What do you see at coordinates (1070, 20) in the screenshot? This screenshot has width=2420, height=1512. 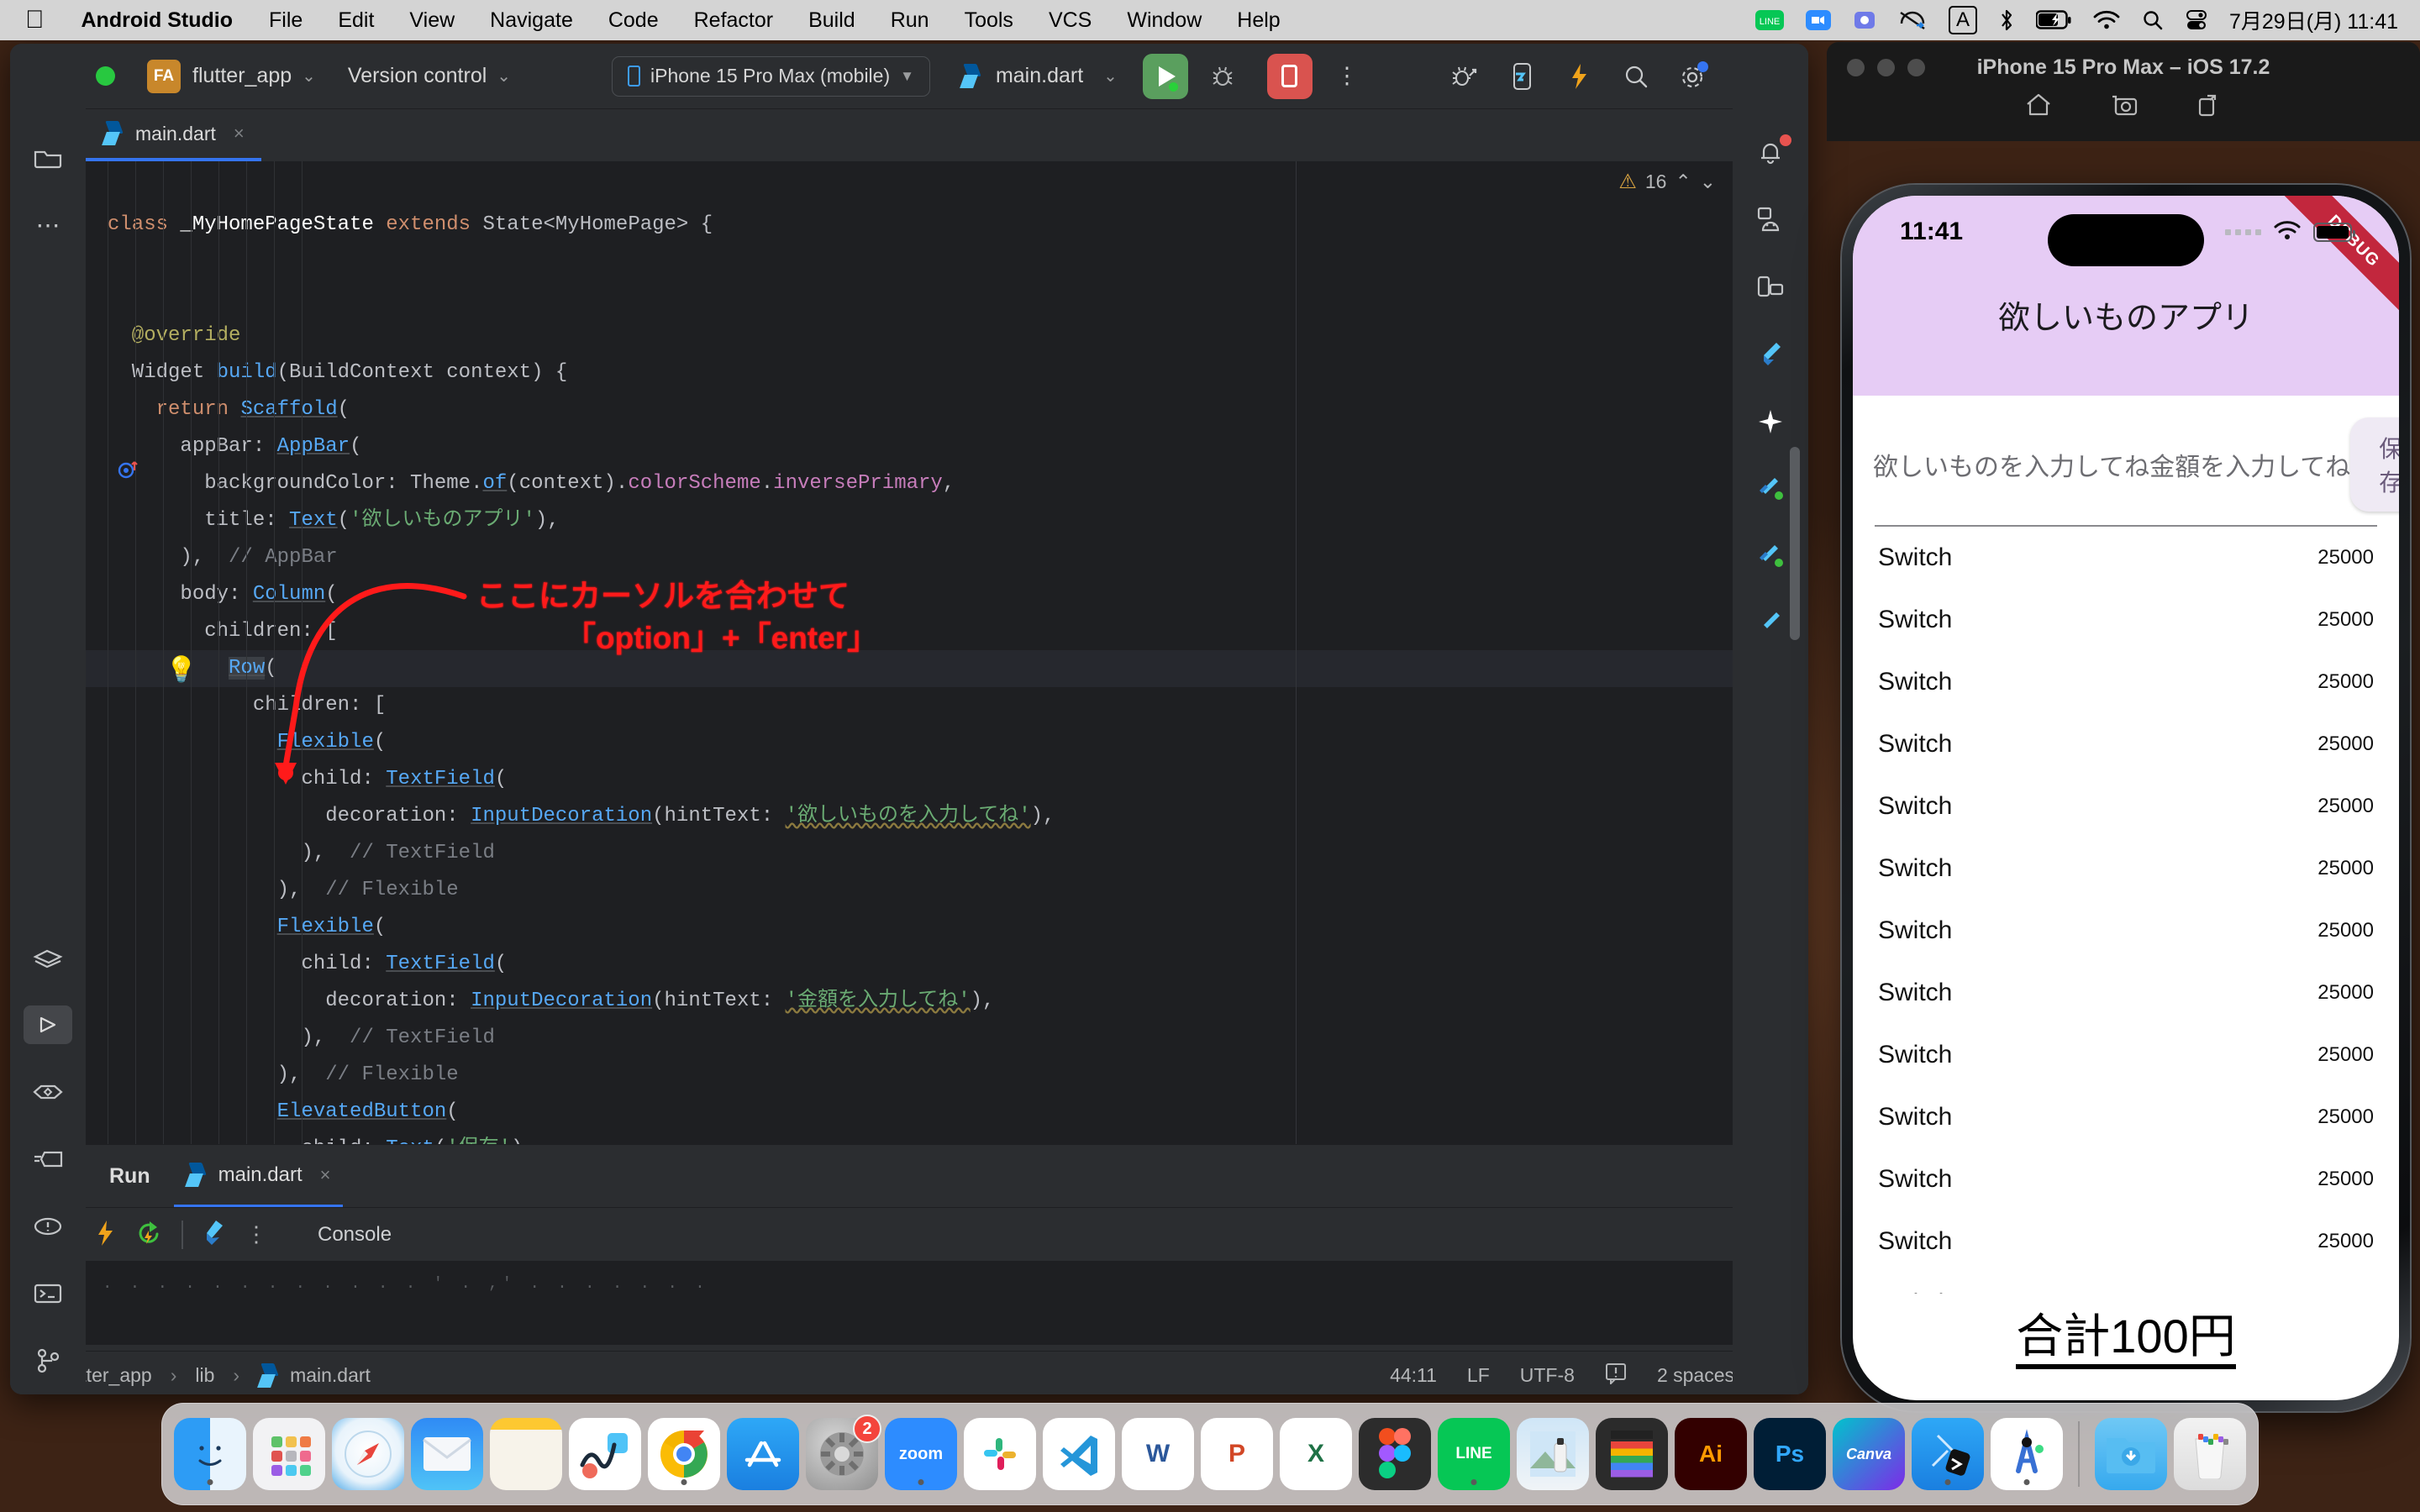 I see `menu-vcs: VCS` at bounding box center [1070, 20].